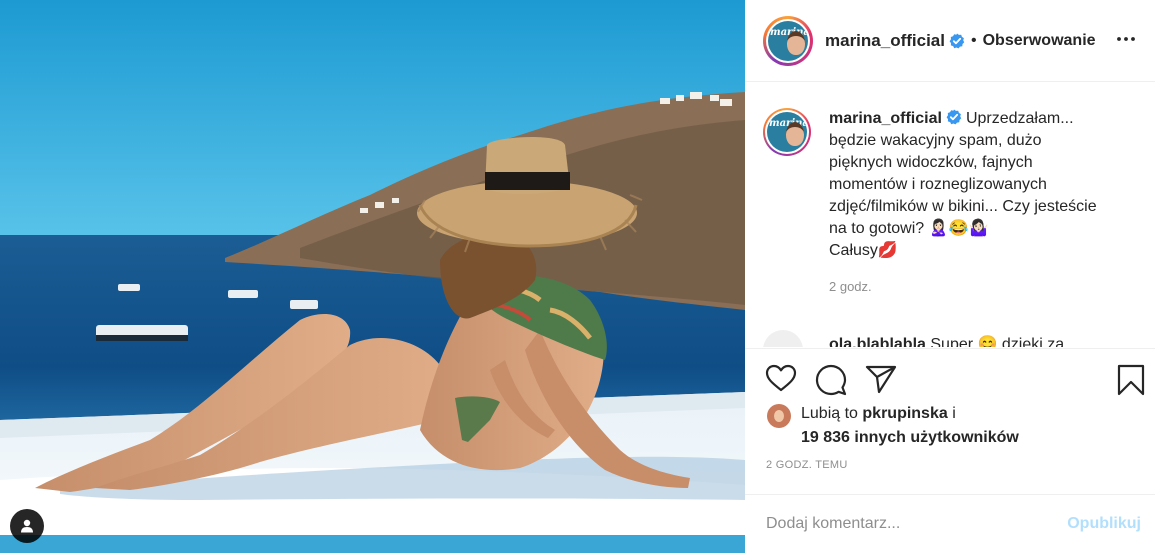 This screenshot has height=553, width=1155. I want to click on caption-text-line: na to gotowi? 🙎🏻‍♀️😂🤷🏻‍♀️, so click(909, 228).